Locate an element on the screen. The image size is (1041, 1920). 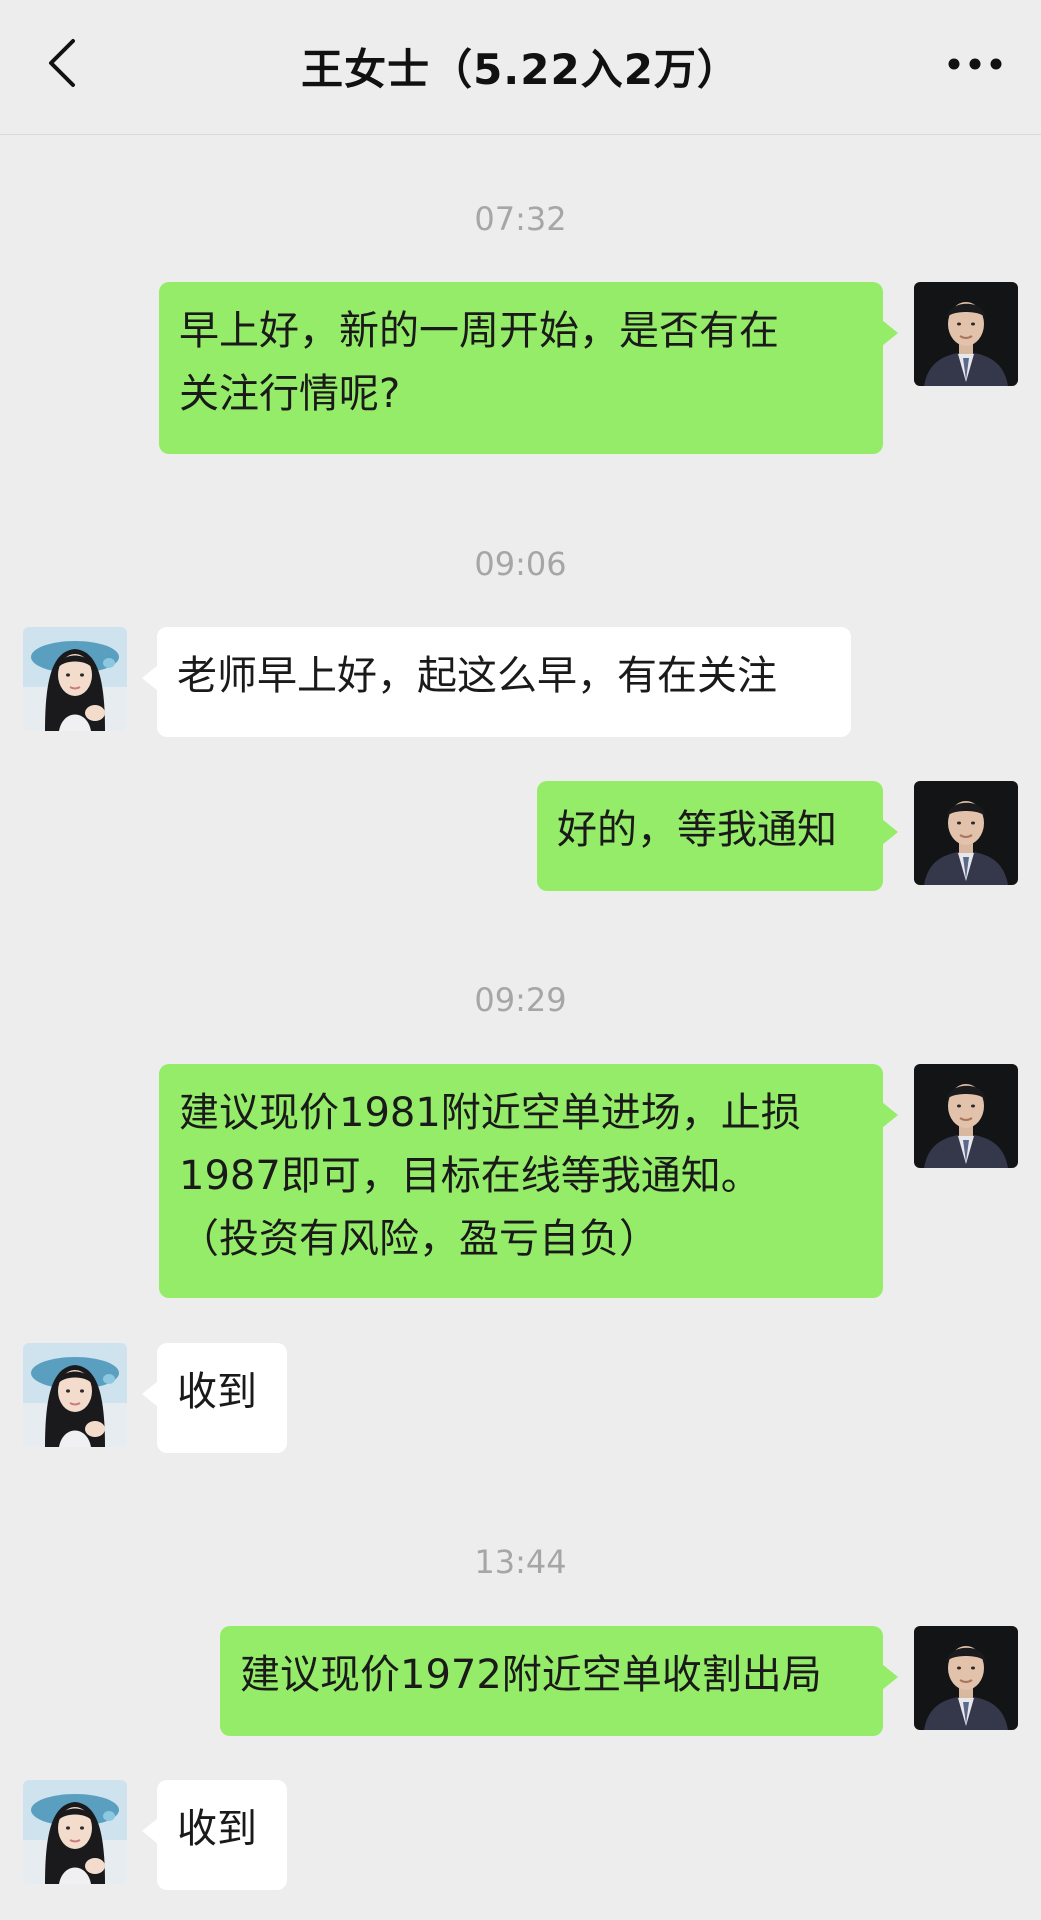
timestamp: 09:06 is located at coordinates (520, 564).